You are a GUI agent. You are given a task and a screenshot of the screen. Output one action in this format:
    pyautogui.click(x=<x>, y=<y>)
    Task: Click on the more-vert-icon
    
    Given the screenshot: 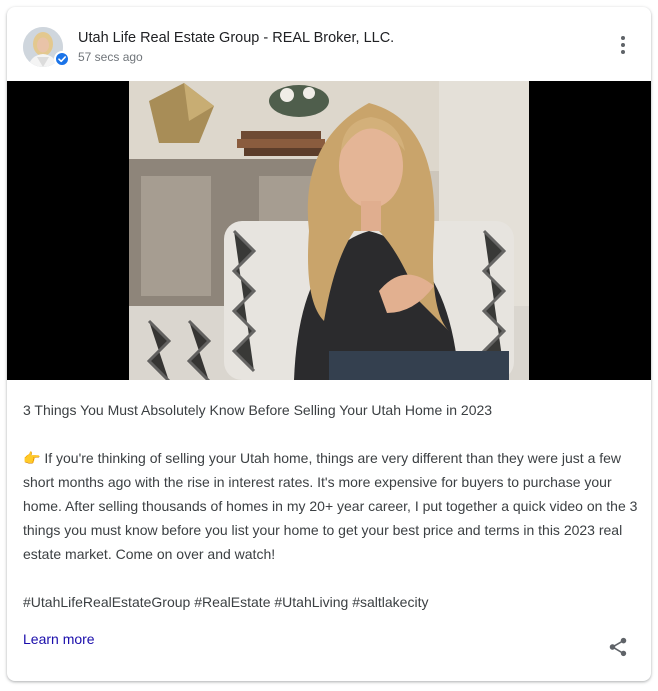 What is the action you would take?
    pyautogui.click(x=623, y=45)
    